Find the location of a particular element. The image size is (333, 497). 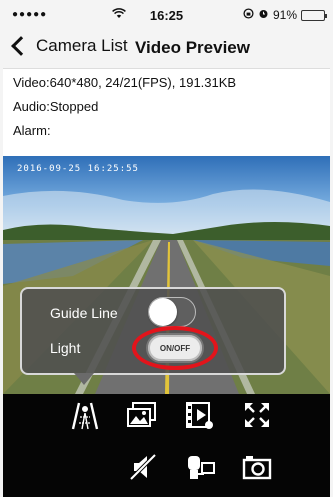

video-record-icon is located at coordinates (199, 415).